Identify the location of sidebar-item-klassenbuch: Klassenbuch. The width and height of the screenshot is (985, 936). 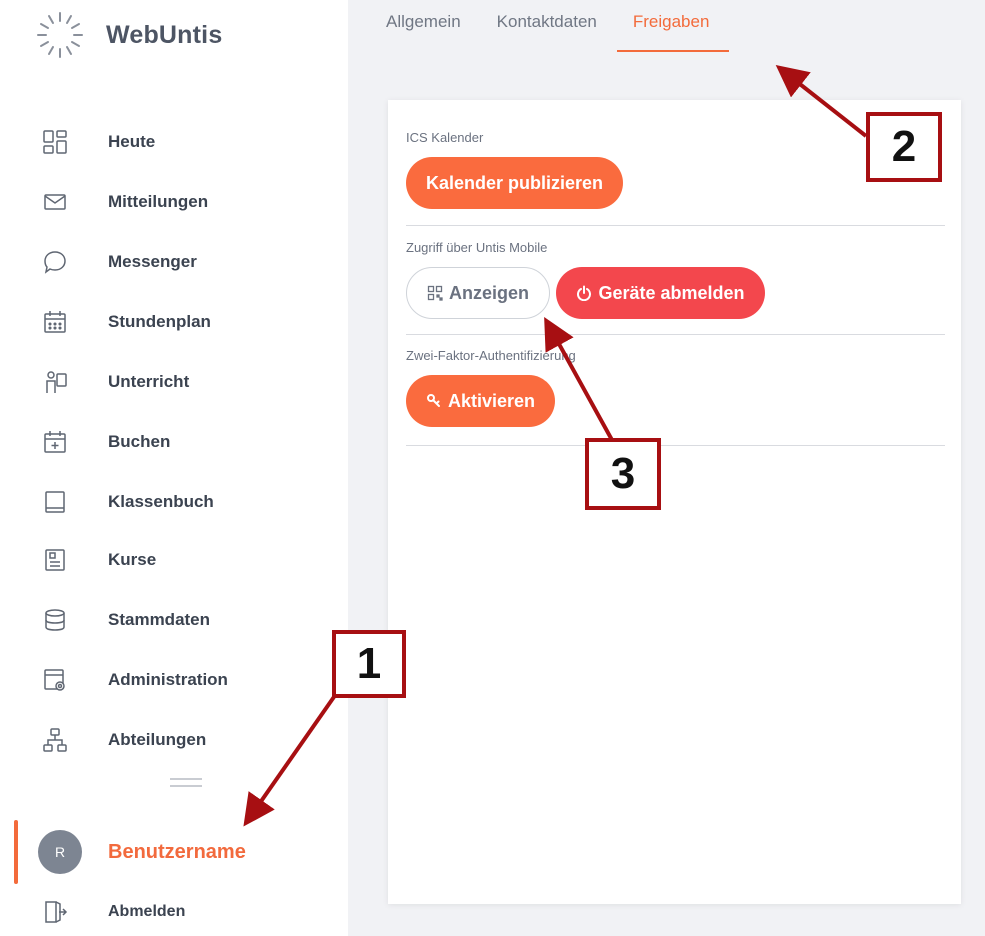
(190, 502).